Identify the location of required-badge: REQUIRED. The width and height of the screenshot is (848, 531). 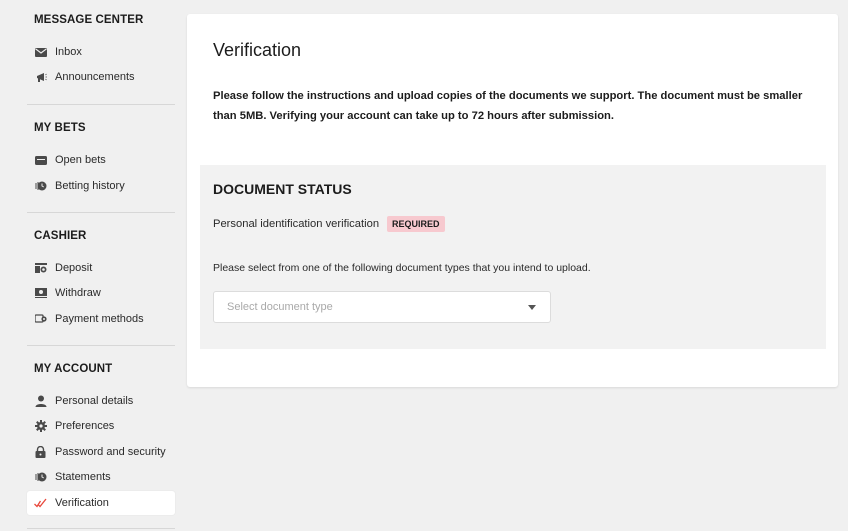
(416, 224).